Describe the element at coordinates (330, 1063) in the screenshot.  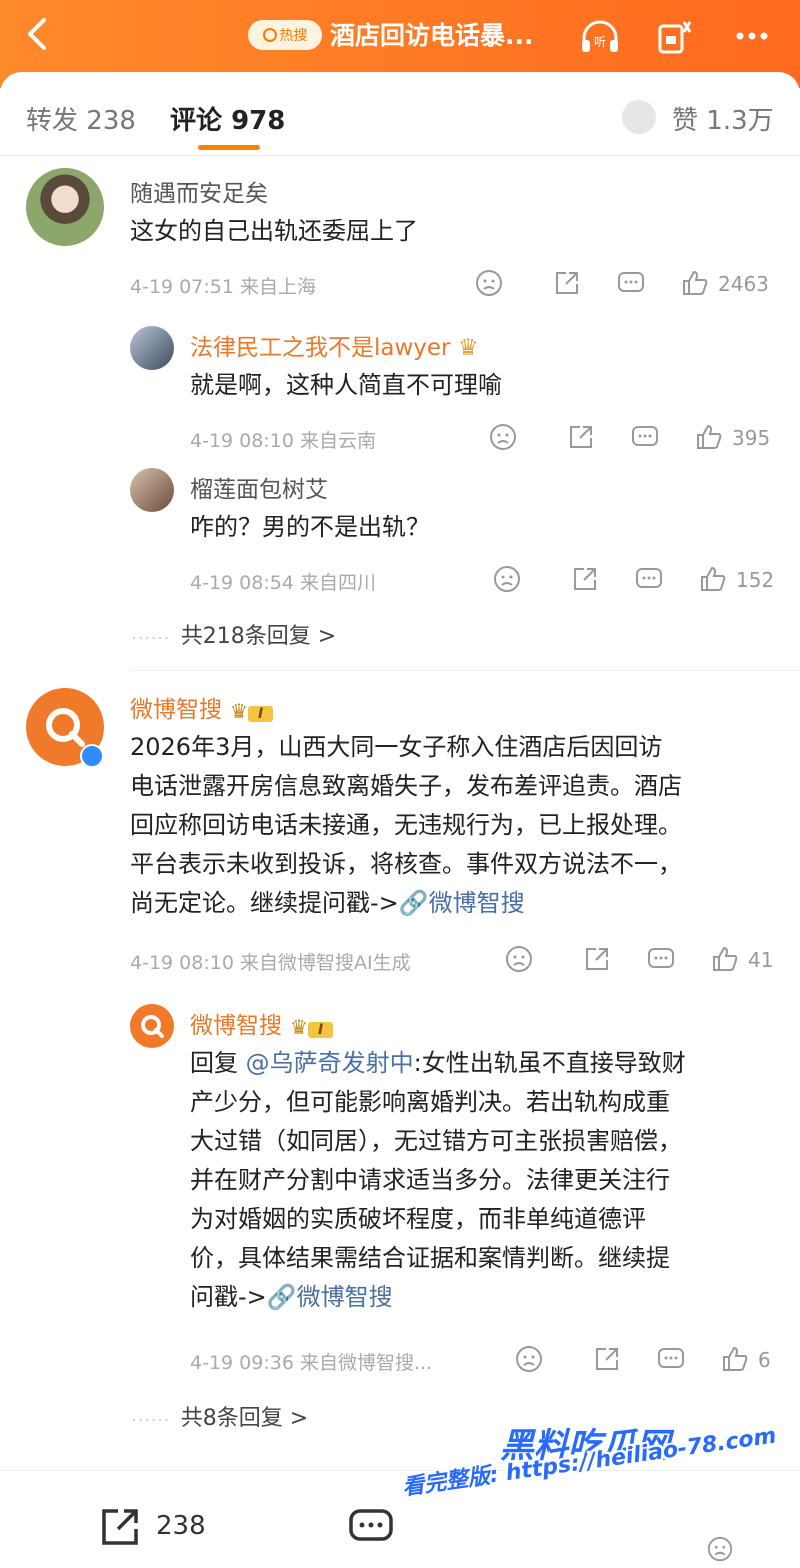
I see `mention-link: @乌萨奇发射中` at that location.